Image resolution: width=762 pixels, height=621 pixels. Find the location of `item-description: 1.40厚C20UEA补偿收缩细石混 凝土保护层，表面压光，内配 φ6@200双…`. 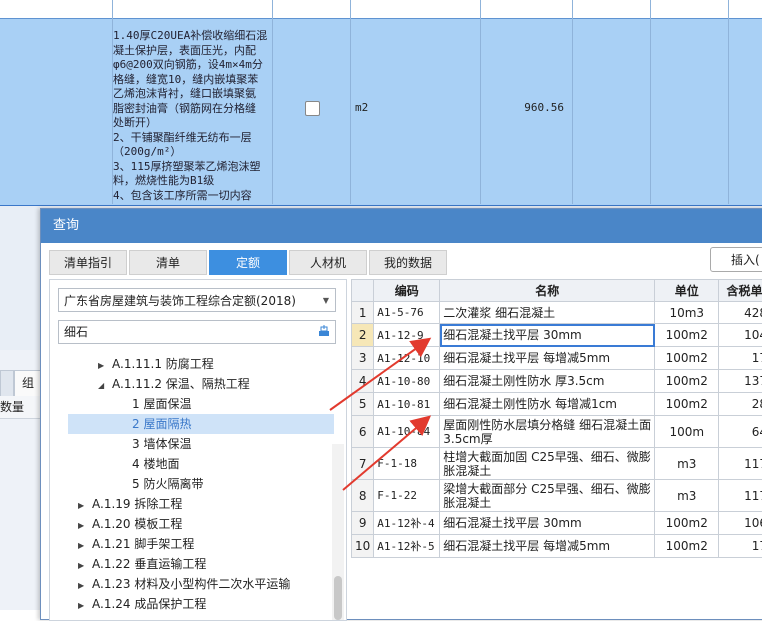

item-description: 1.40厚C20UEA补偿收缩细石混 凝土保护层，表面压光，内配 φ6@200双… is located at coordinates (193, 116).